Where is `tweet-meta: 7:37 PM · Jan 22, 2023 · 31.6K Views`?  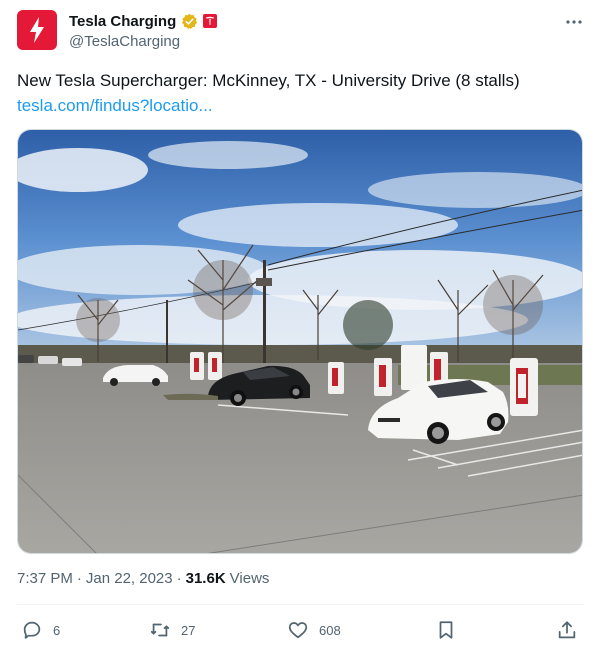 tweet-meta: 7:37 PM · Jan 22, 2023 · 31.6K Views is located at coordinates (143, 578).